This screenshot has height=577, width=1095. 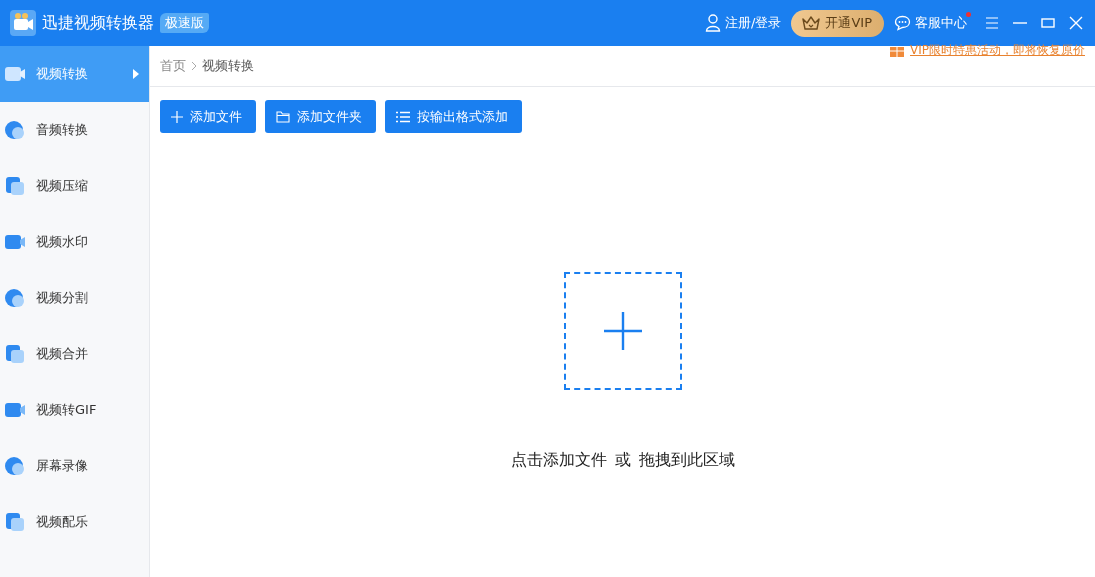 What do you see at coordinates (283, 116) in the screenshot?
I see `folder-icon` at bounding box center [283, 116].